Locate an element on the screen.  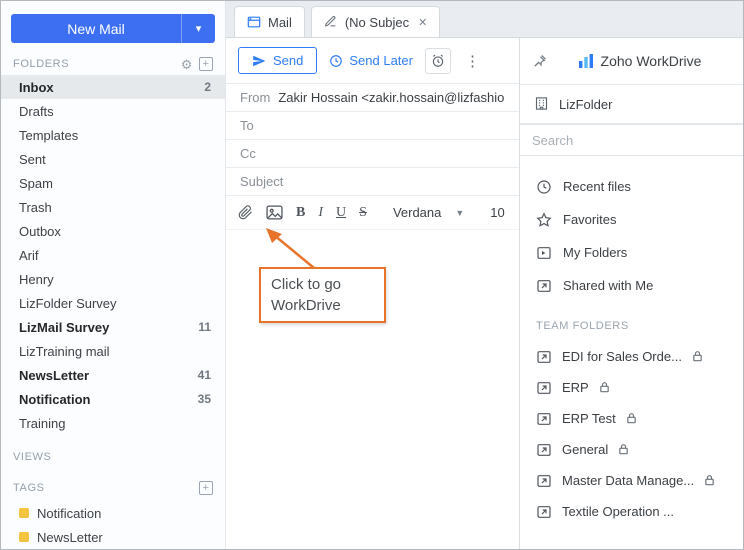
tags-label: TAGS is located at coordinates (29, 488).